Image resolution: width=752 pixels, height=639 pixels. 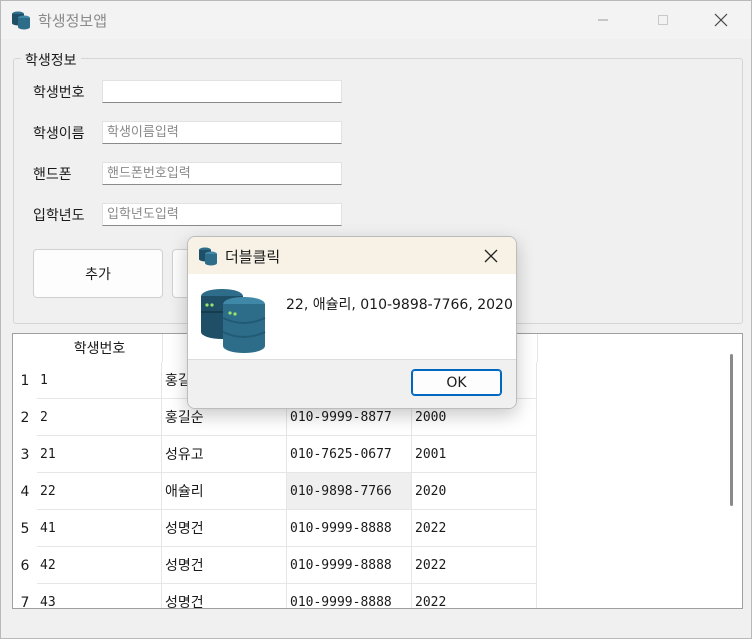 I want to click on phone-label: 핸드폰, so click(x=52, y=175).